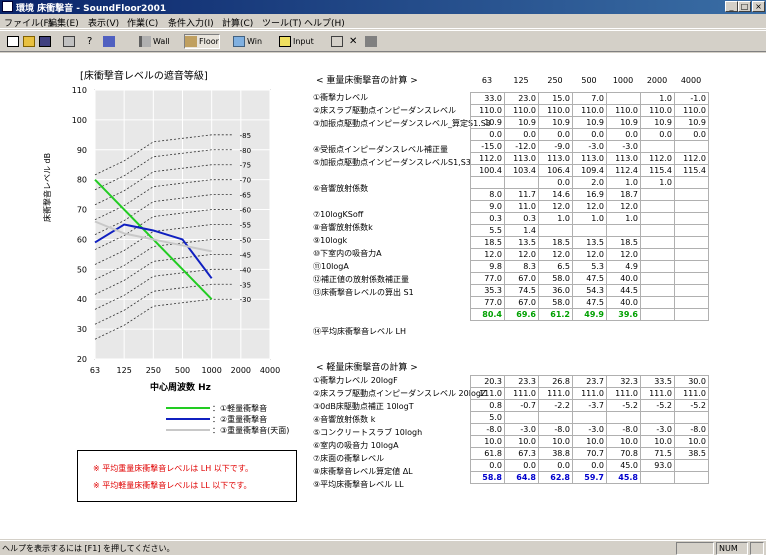  I want to click on menu-work: 作業(C), so click(142, 22).